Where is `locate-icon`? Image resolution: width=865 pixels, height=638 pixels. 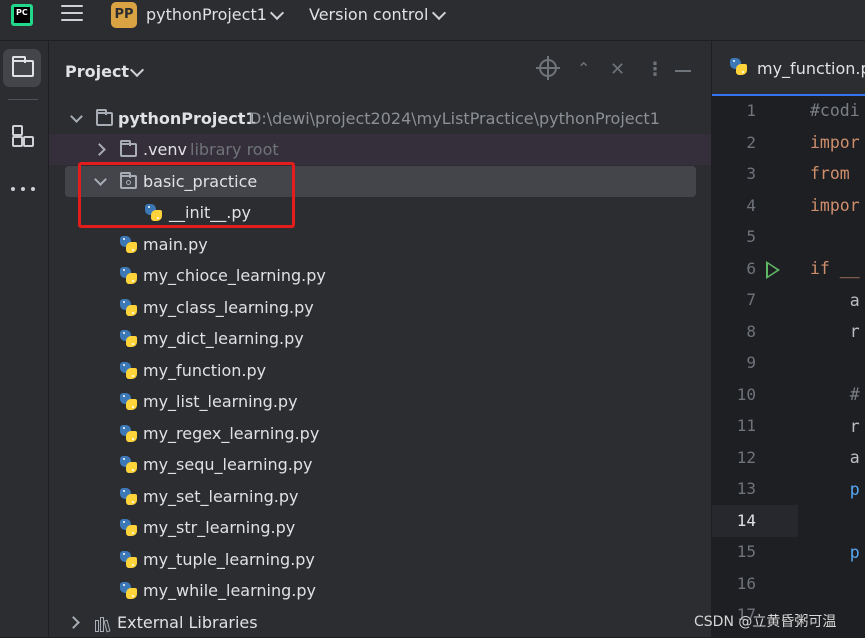 locate-icon is located at coordinates (548, 68).